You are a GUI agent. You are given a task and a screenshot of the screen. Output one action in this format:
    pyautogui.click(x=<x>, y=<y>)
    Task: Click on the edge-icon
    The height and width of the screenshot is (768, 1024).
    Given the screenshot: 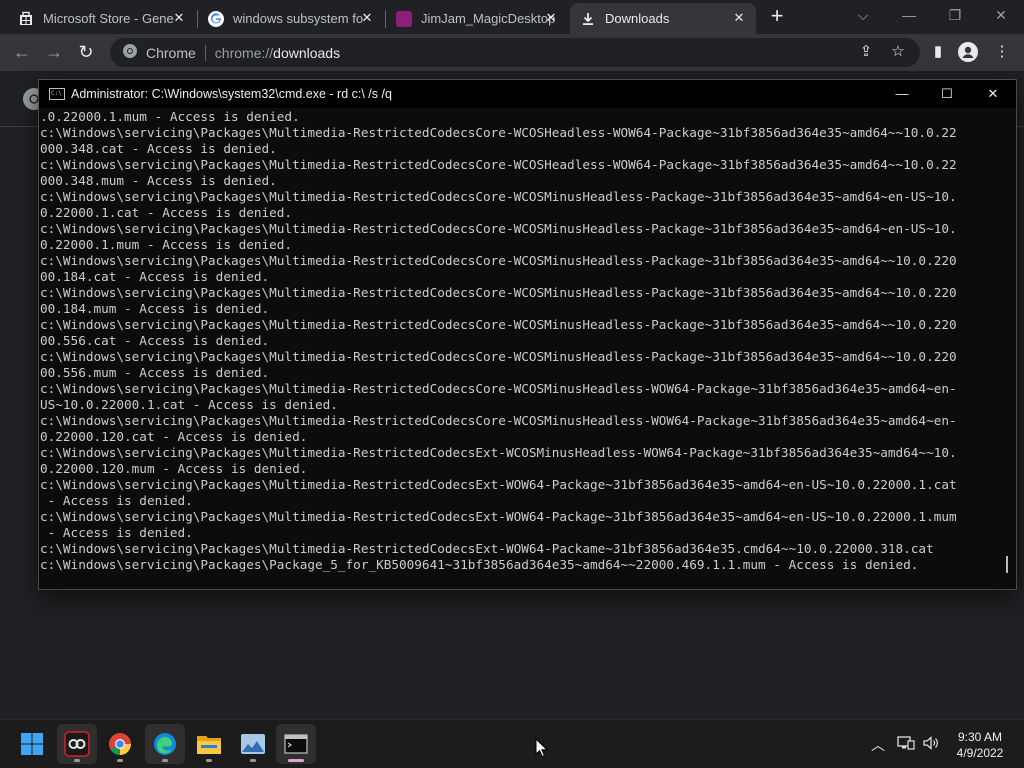 What is the action you would take?
    pyautogui.click(x=165, y=744)
    